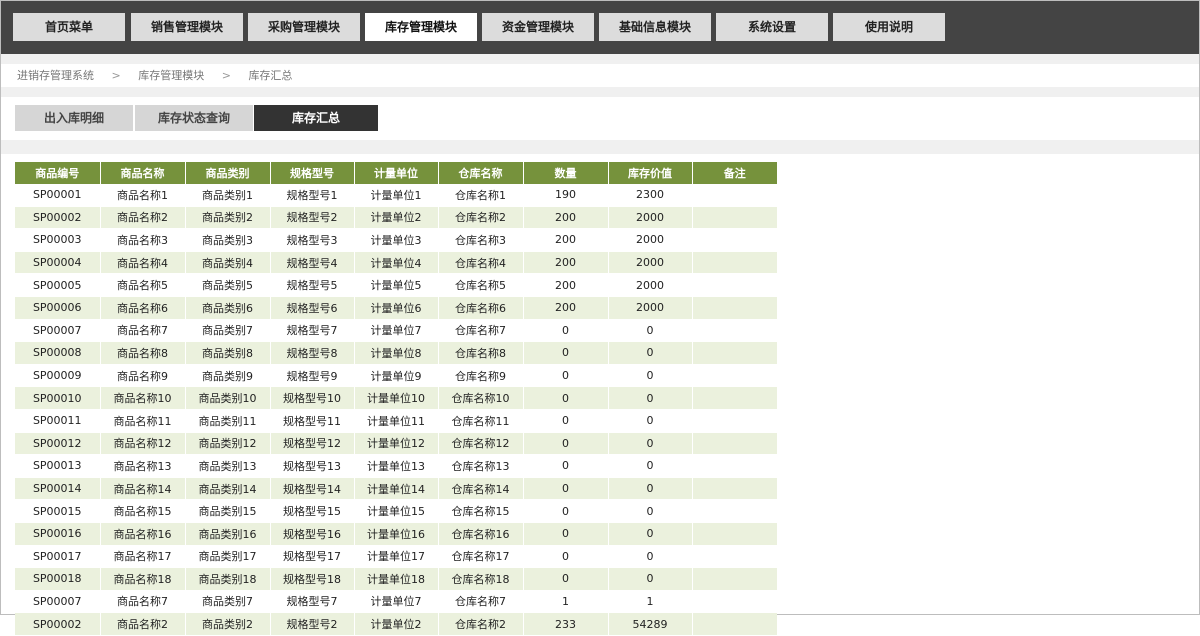  What do you see at coordinates (143, 444) in the screenshot?
I see `cell-product-name: 商品名称12` at bounding box center [143, 444].